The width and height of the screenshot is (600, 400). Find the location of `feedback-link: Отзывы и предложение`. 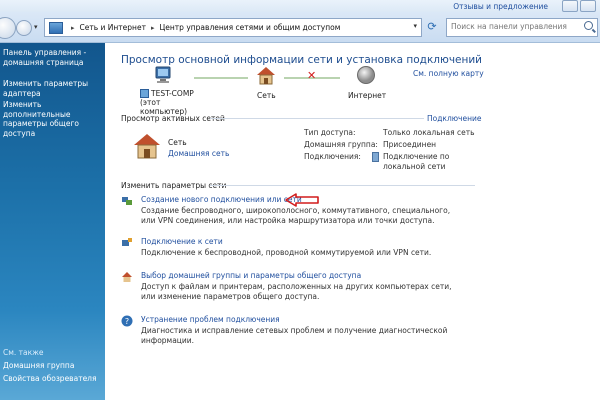

feedback-link: Отзывы и предложение is located at coordinates (500, 6).